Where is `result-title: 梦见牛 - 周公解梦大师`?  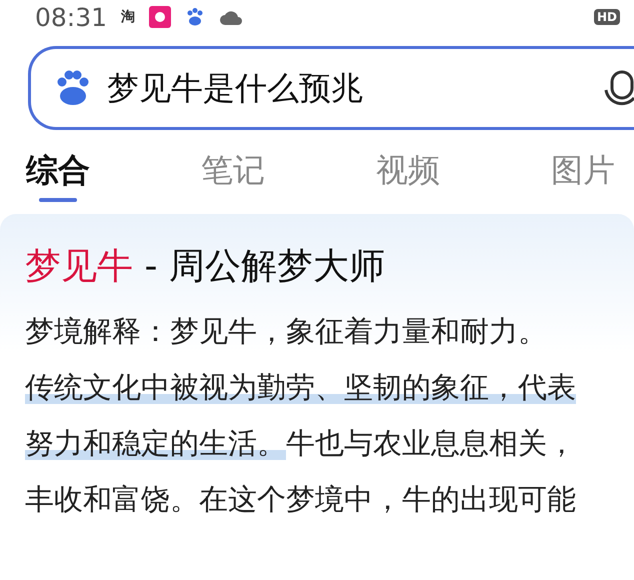
result-title: 梦见牛 - 周公解梦大师 is located at coordinates (329, 267).